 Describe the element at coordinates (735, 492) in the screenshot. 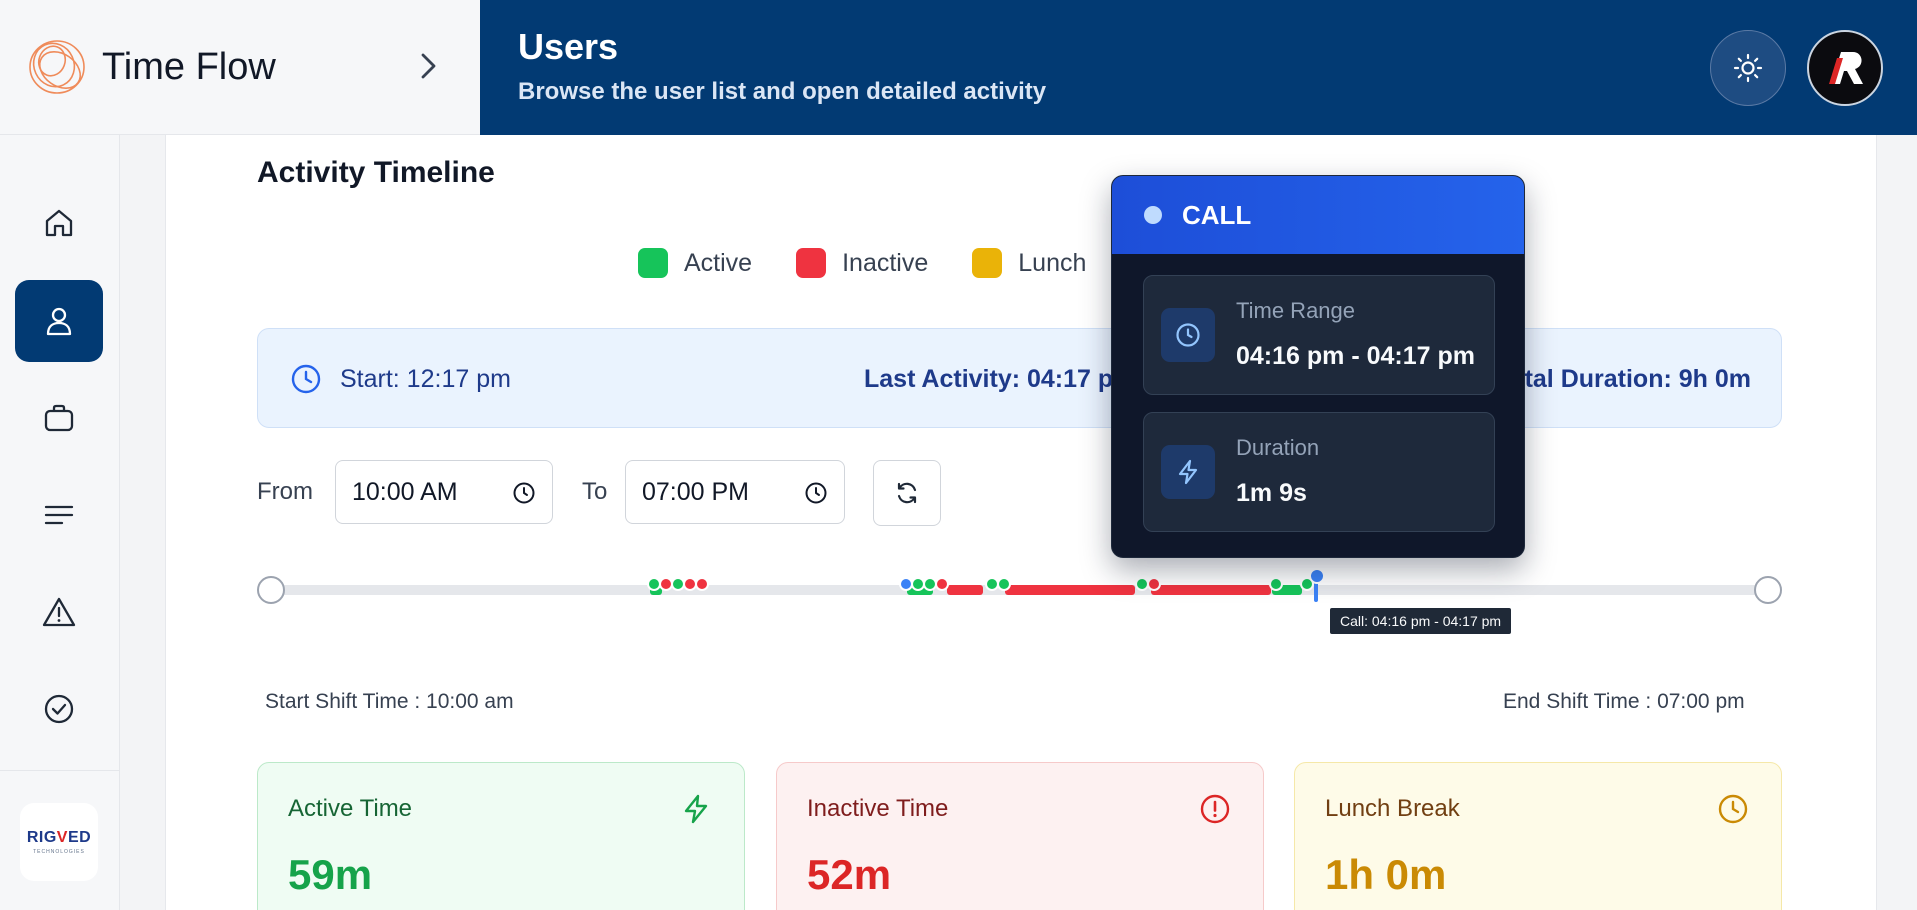

I see `to-time-input: 07:00 PM` at that location.